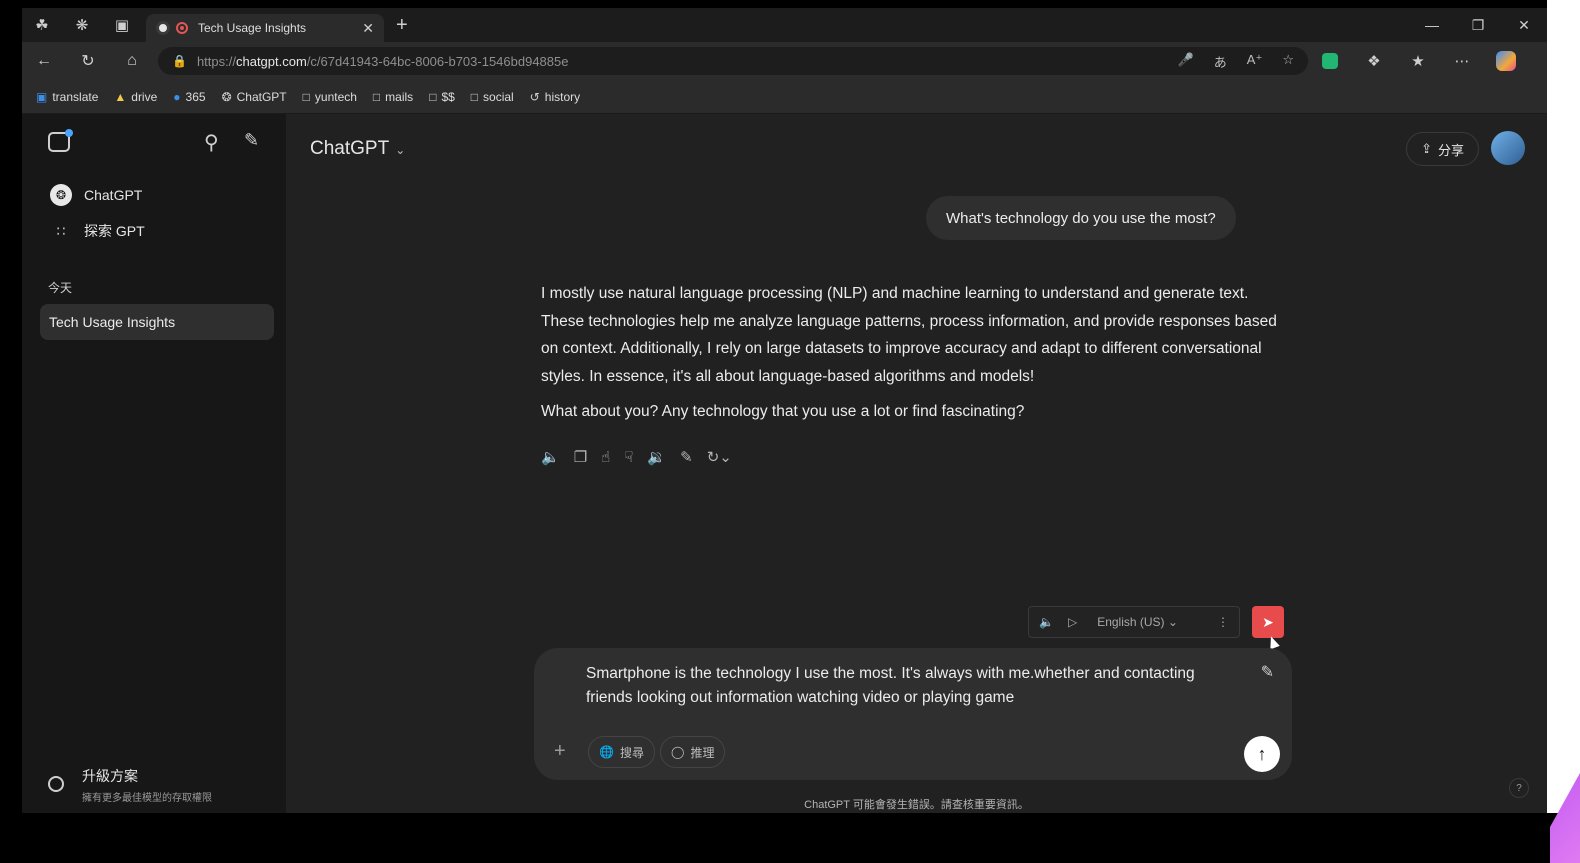 This screenshot has width=1580, height=863. What do you see at coordinates (1432, 25) in the screenshot?
I see `minimize-icon: —` at bounding box center [1432, 25].